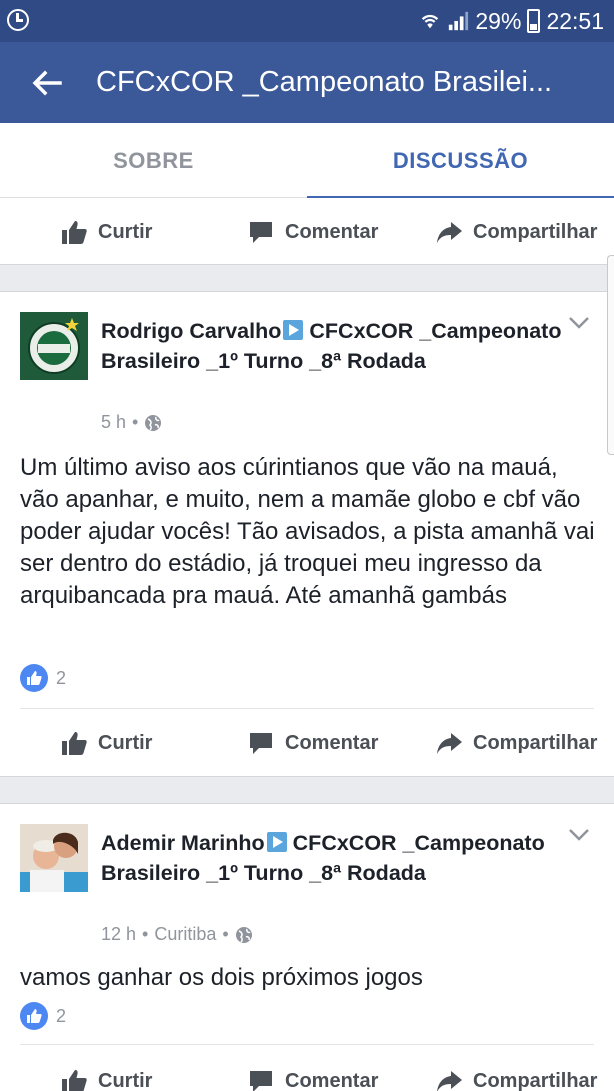 Image resolution: width=614 pixels, height=1091 pixels. What do you see at coordinates (534, 21) in the screenshot?
I see `battery-icon` at bounding box center [534, 21].